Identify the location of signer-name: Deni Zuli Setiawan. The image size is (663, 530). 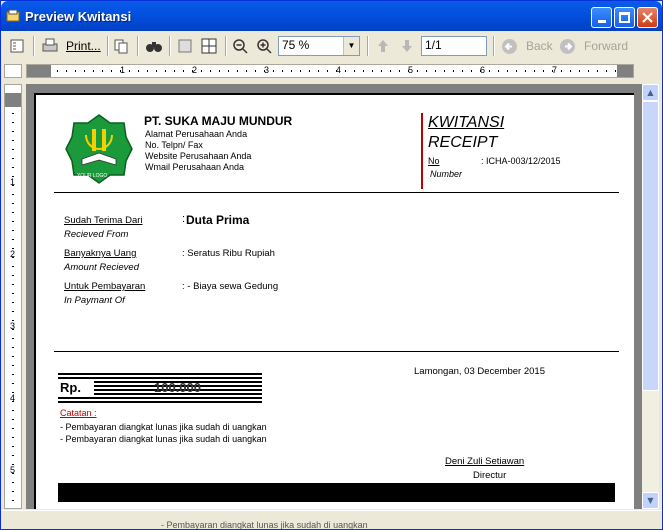
(485, 461).